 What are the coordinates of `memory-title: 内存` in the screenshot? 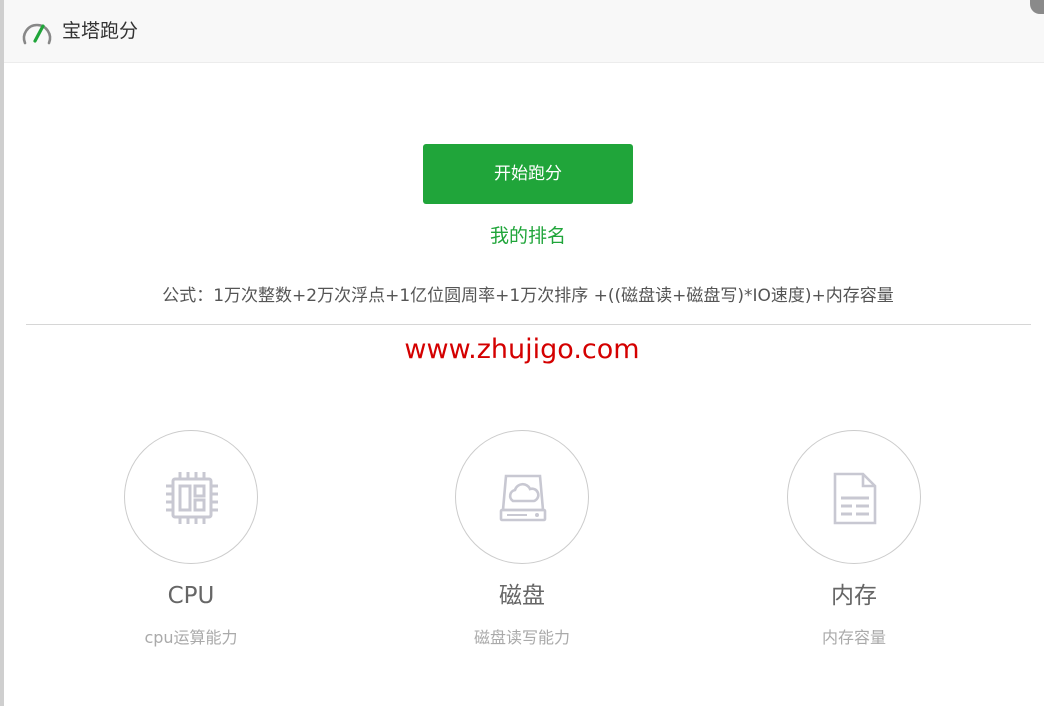 It's located at (854, 596).